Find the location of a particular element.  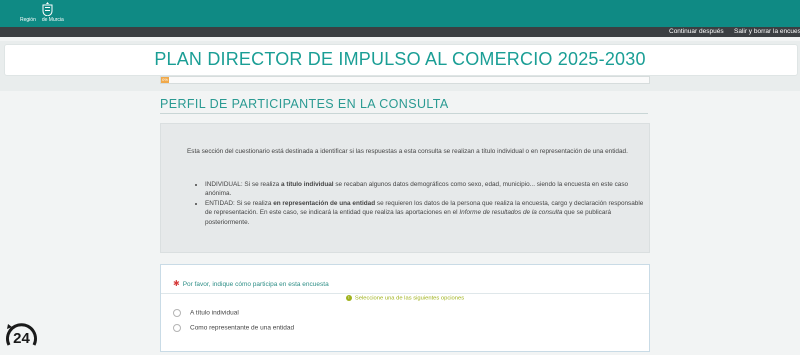

section-divider is located at coordinates (404, 113).